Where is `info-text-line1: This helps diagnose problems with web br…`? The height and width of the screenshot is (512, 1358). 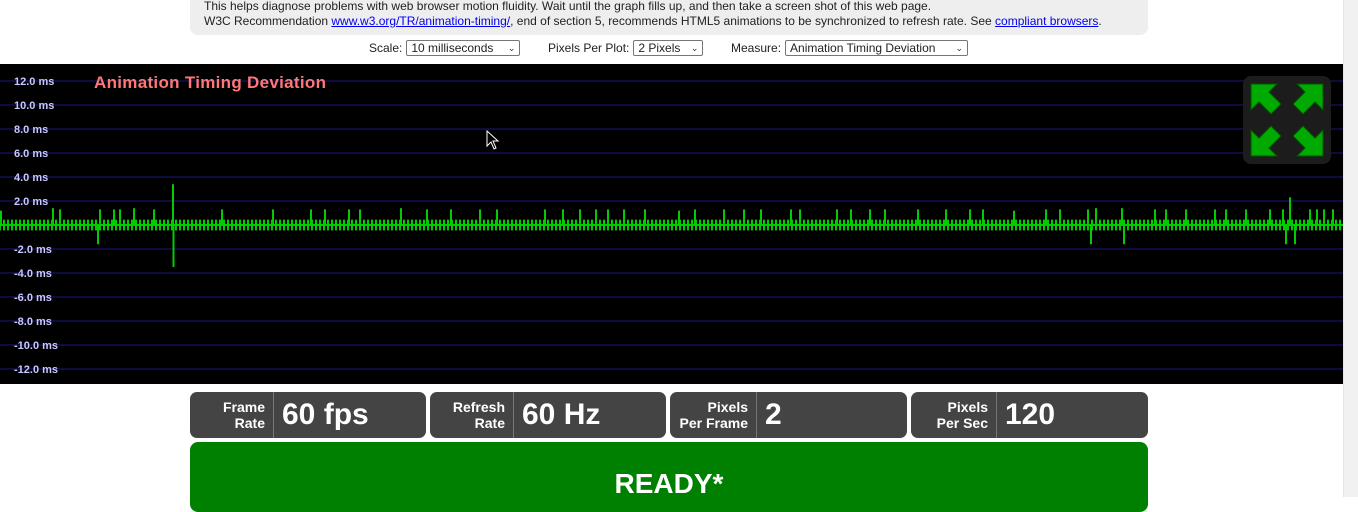 info-text-line1: This helps diagnose problems with web br… is located at coordinates (568, 6).